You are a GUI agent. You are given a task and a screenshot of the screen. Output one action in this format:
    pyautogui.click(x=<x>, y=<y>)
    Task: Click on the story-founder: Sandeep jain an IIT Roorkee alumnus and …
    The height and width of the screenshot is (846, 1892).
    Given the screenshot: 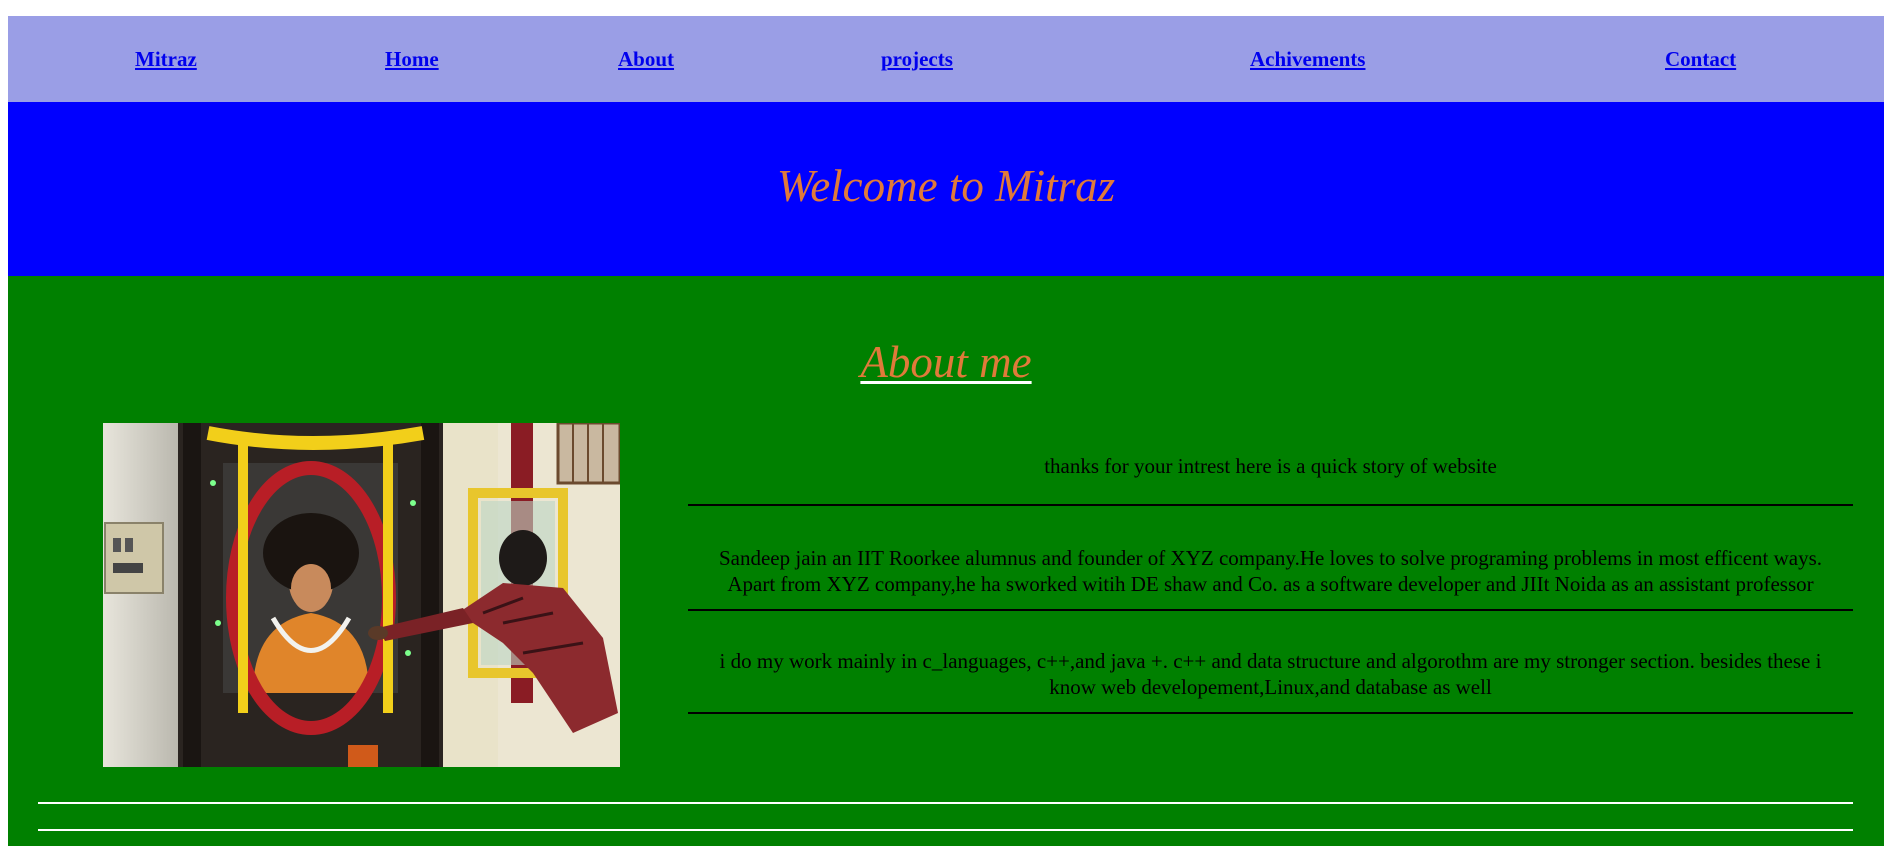 What is the action you would take?
    pyautogui.click(x=1270, y=571)
    